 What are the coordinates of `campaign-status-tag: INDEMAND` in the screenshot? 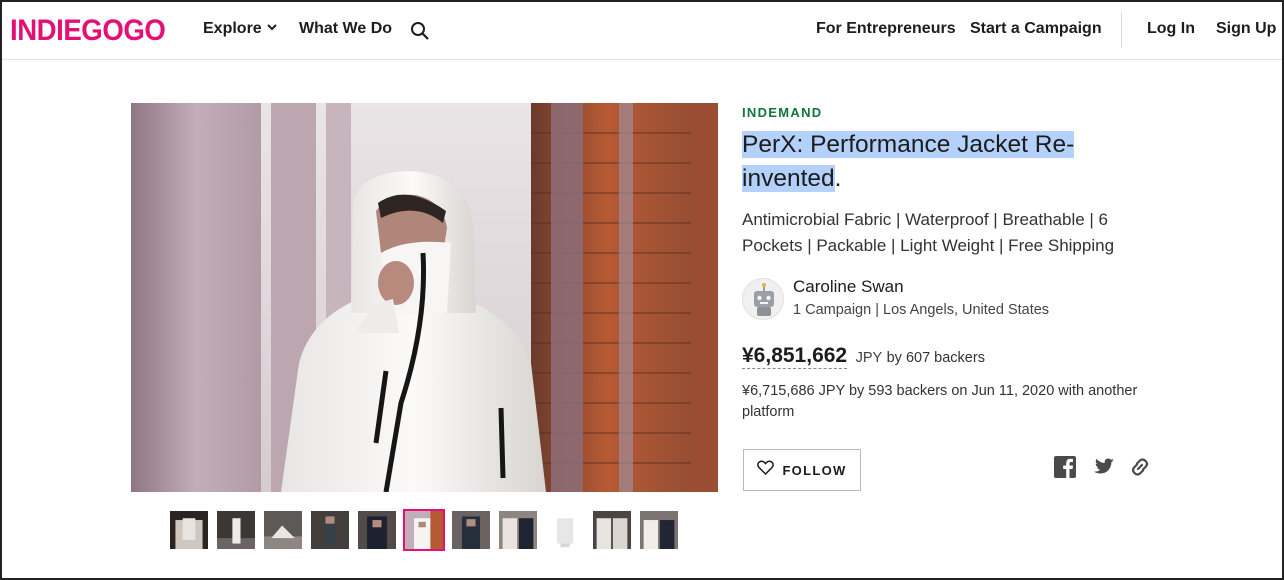 It's located at (782, 112).